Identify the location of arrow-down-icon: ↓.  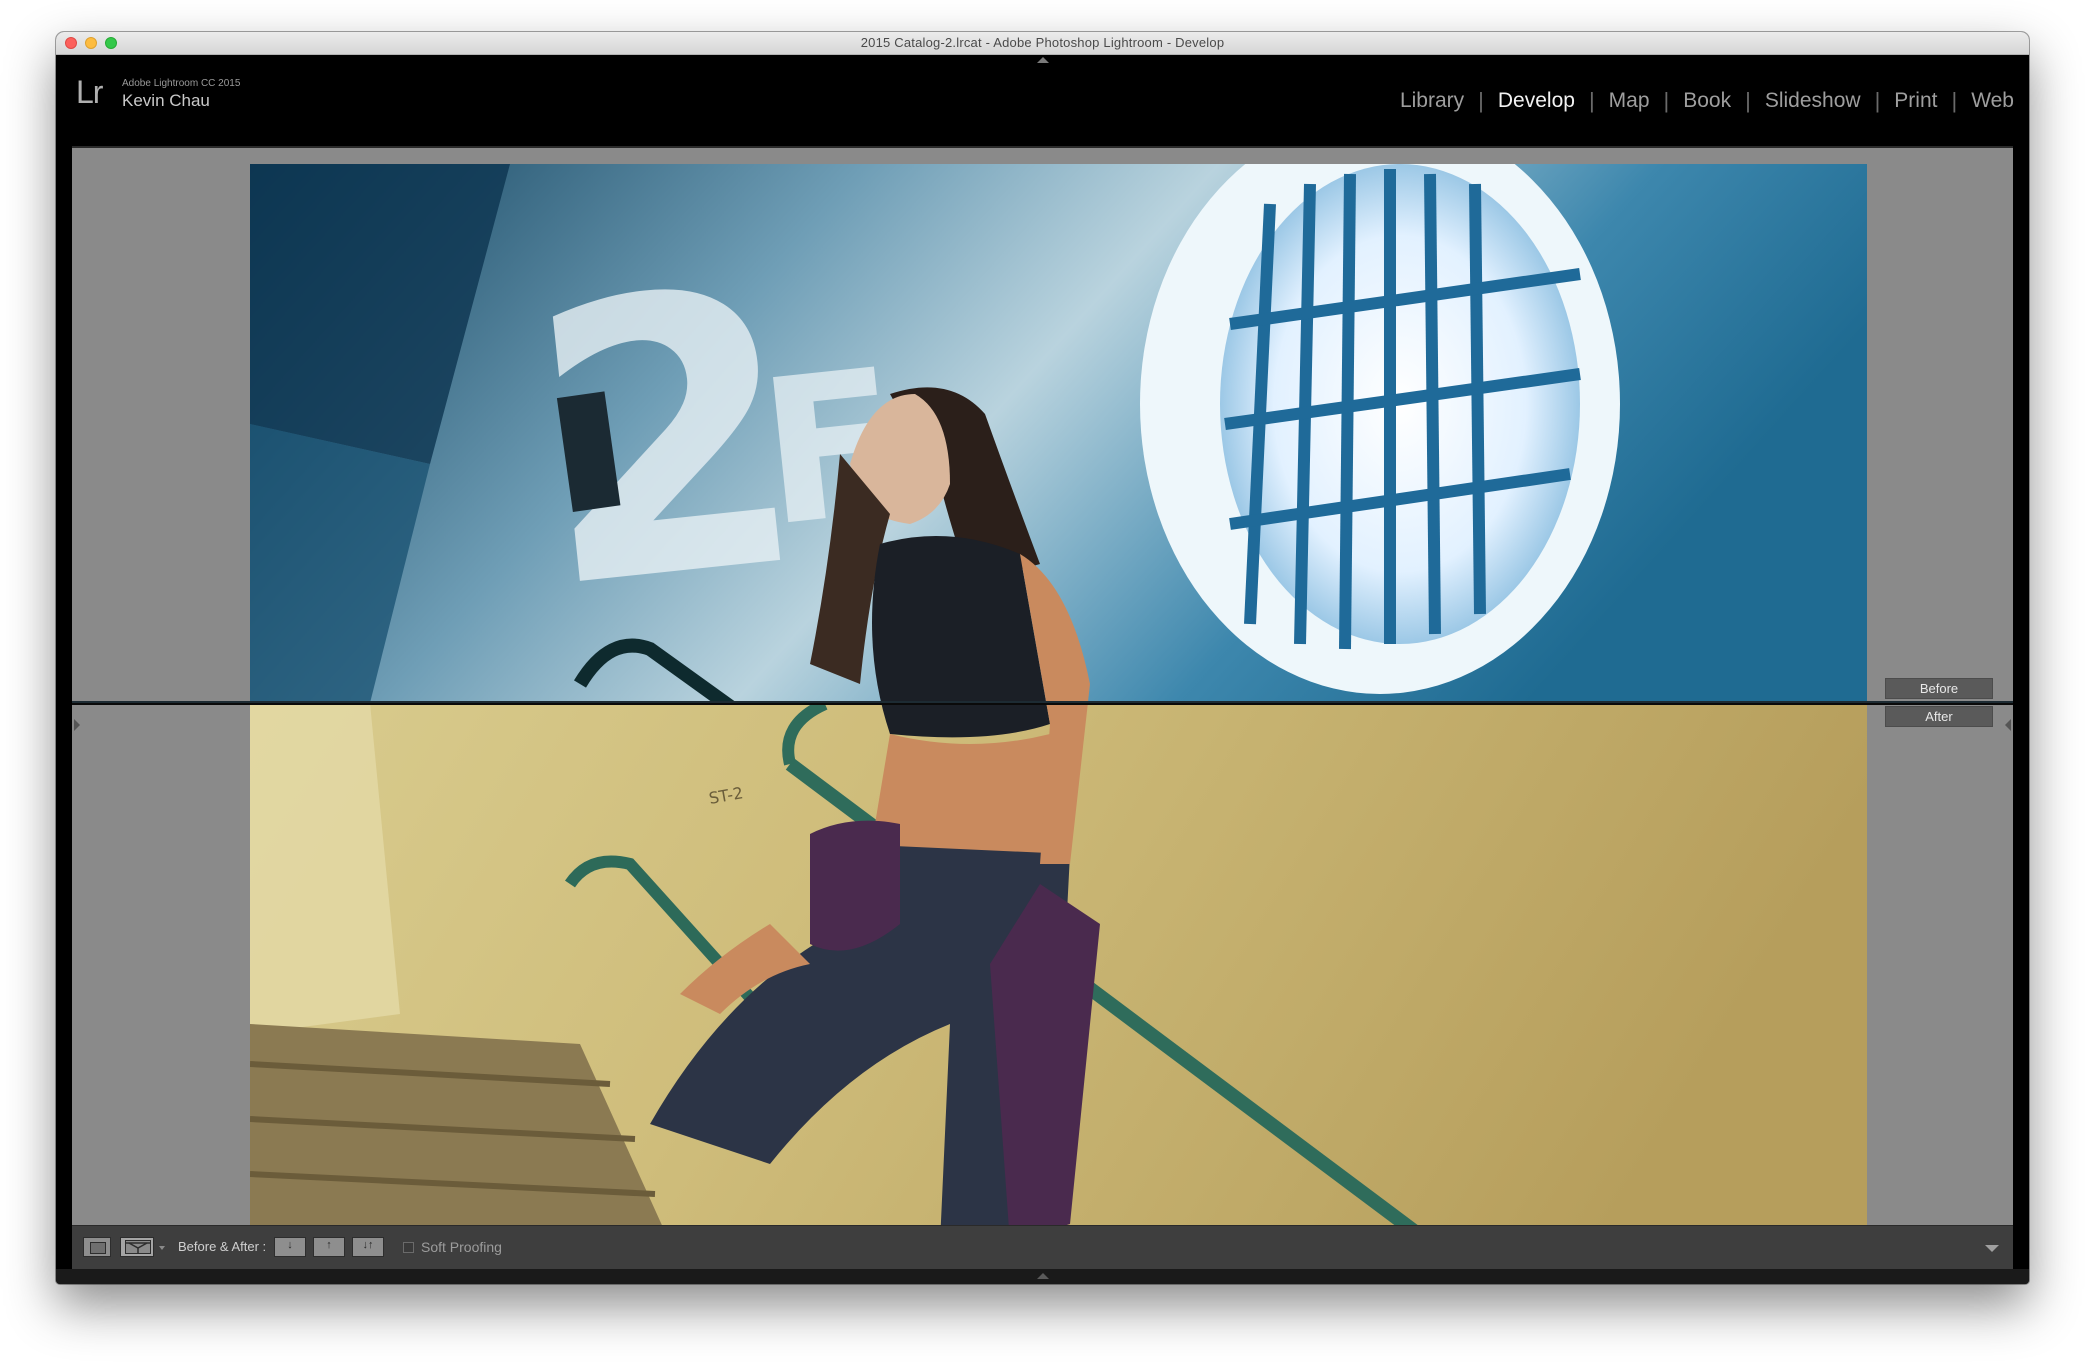
(290, 1245).